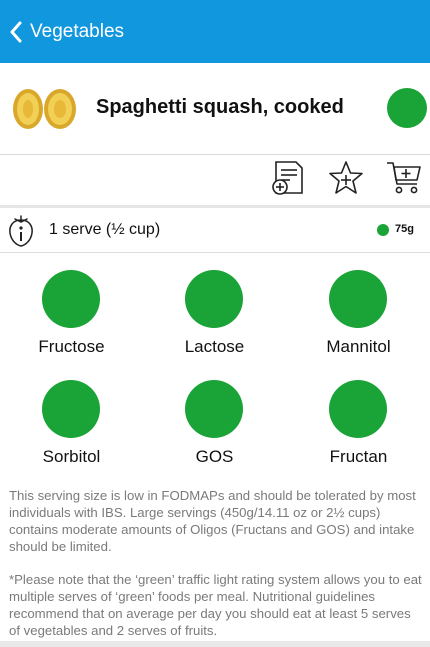 Image resolution: width=430 pixels, height=647 pixels. What do you see at coordinates (214, 346) in the screenshot?
I see `fodmap-label: Lactose` at bounding box center [214, 346].